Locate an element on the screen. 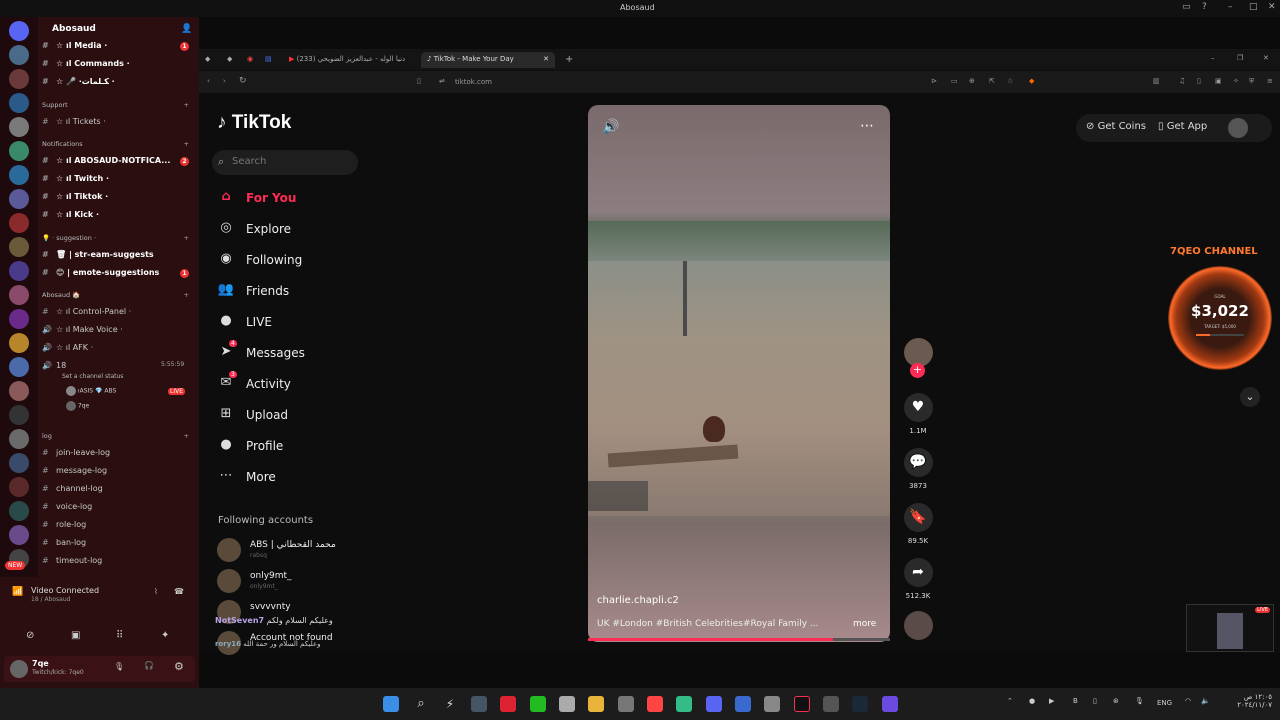  widgets-icon: ⚡ is located at coordinates (450, 704).